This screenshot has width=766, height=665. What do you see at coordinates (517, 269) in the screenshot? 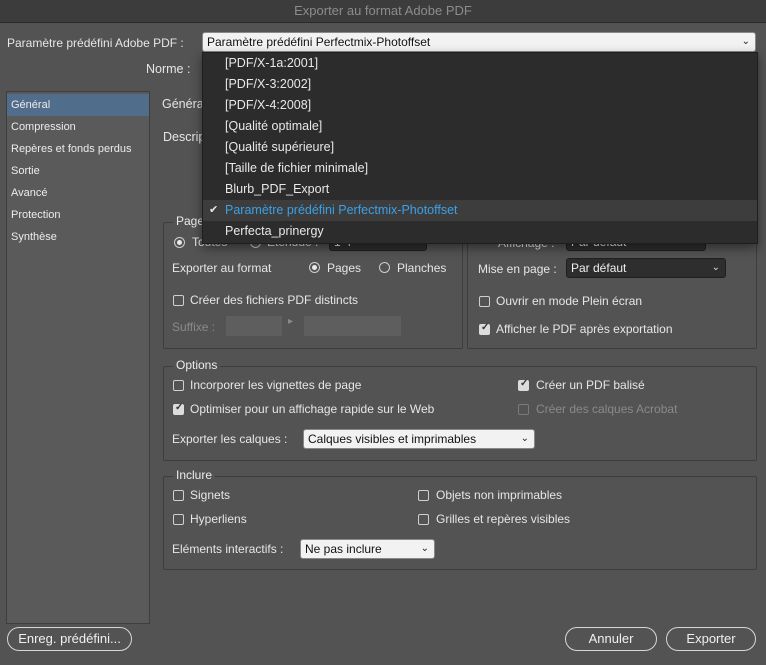
I see `layout-label: Mise en page :` at bounding box center [517, 269].